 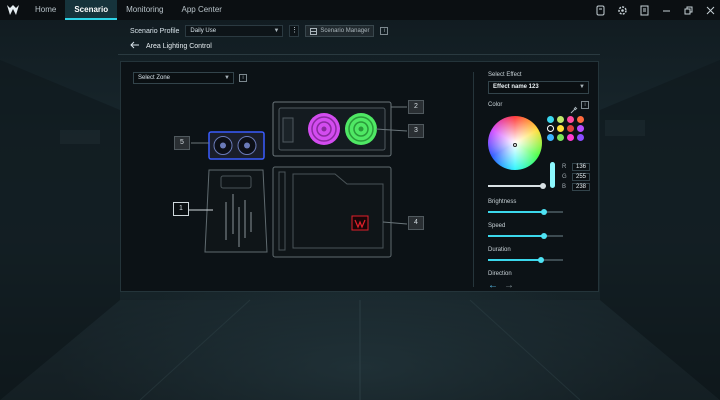 What do you see at coordinates (202, 10) in the screenshot?
I see `tab-app-center: App Center` at bounding box center [202, 10].